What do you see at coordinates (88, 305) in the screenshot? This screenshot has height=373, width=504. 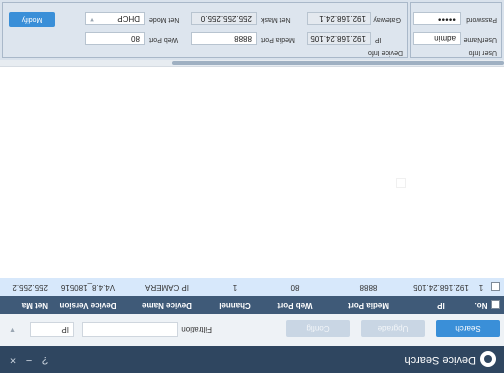 I see `column-header-device-version: Device Version` at bounding box center [88, 305].